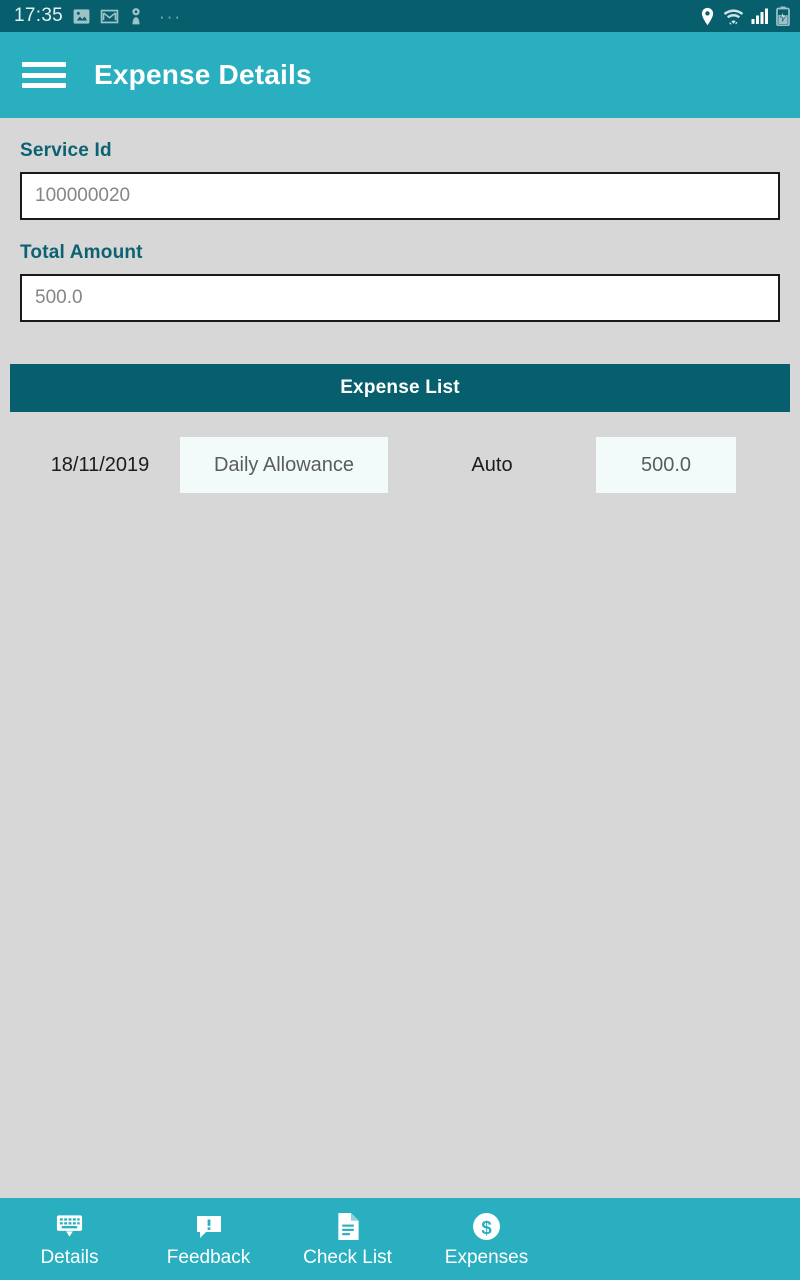 The height and width of the screenshot is (1280, 800). I want to click on hamburger-menu-icon, so click(44, 75).